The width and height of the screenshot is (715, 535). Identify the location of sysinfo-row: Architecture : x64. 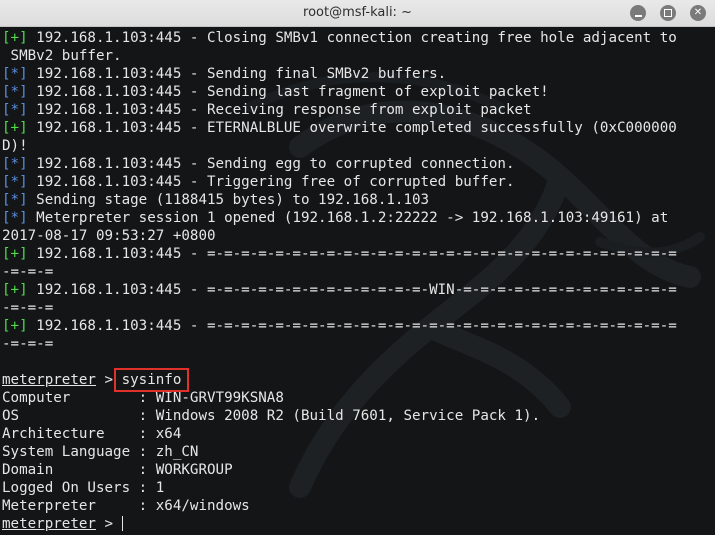
(357, 434).